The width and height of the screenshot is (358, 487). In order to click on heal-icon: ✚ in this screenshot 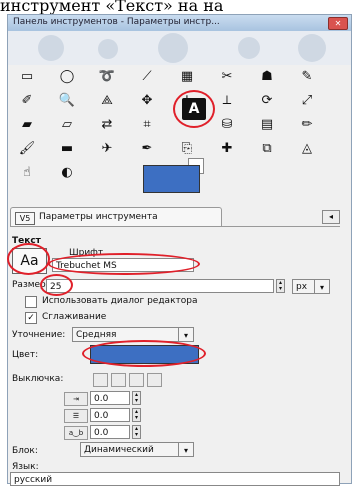, I will do `click(227, 148)`.